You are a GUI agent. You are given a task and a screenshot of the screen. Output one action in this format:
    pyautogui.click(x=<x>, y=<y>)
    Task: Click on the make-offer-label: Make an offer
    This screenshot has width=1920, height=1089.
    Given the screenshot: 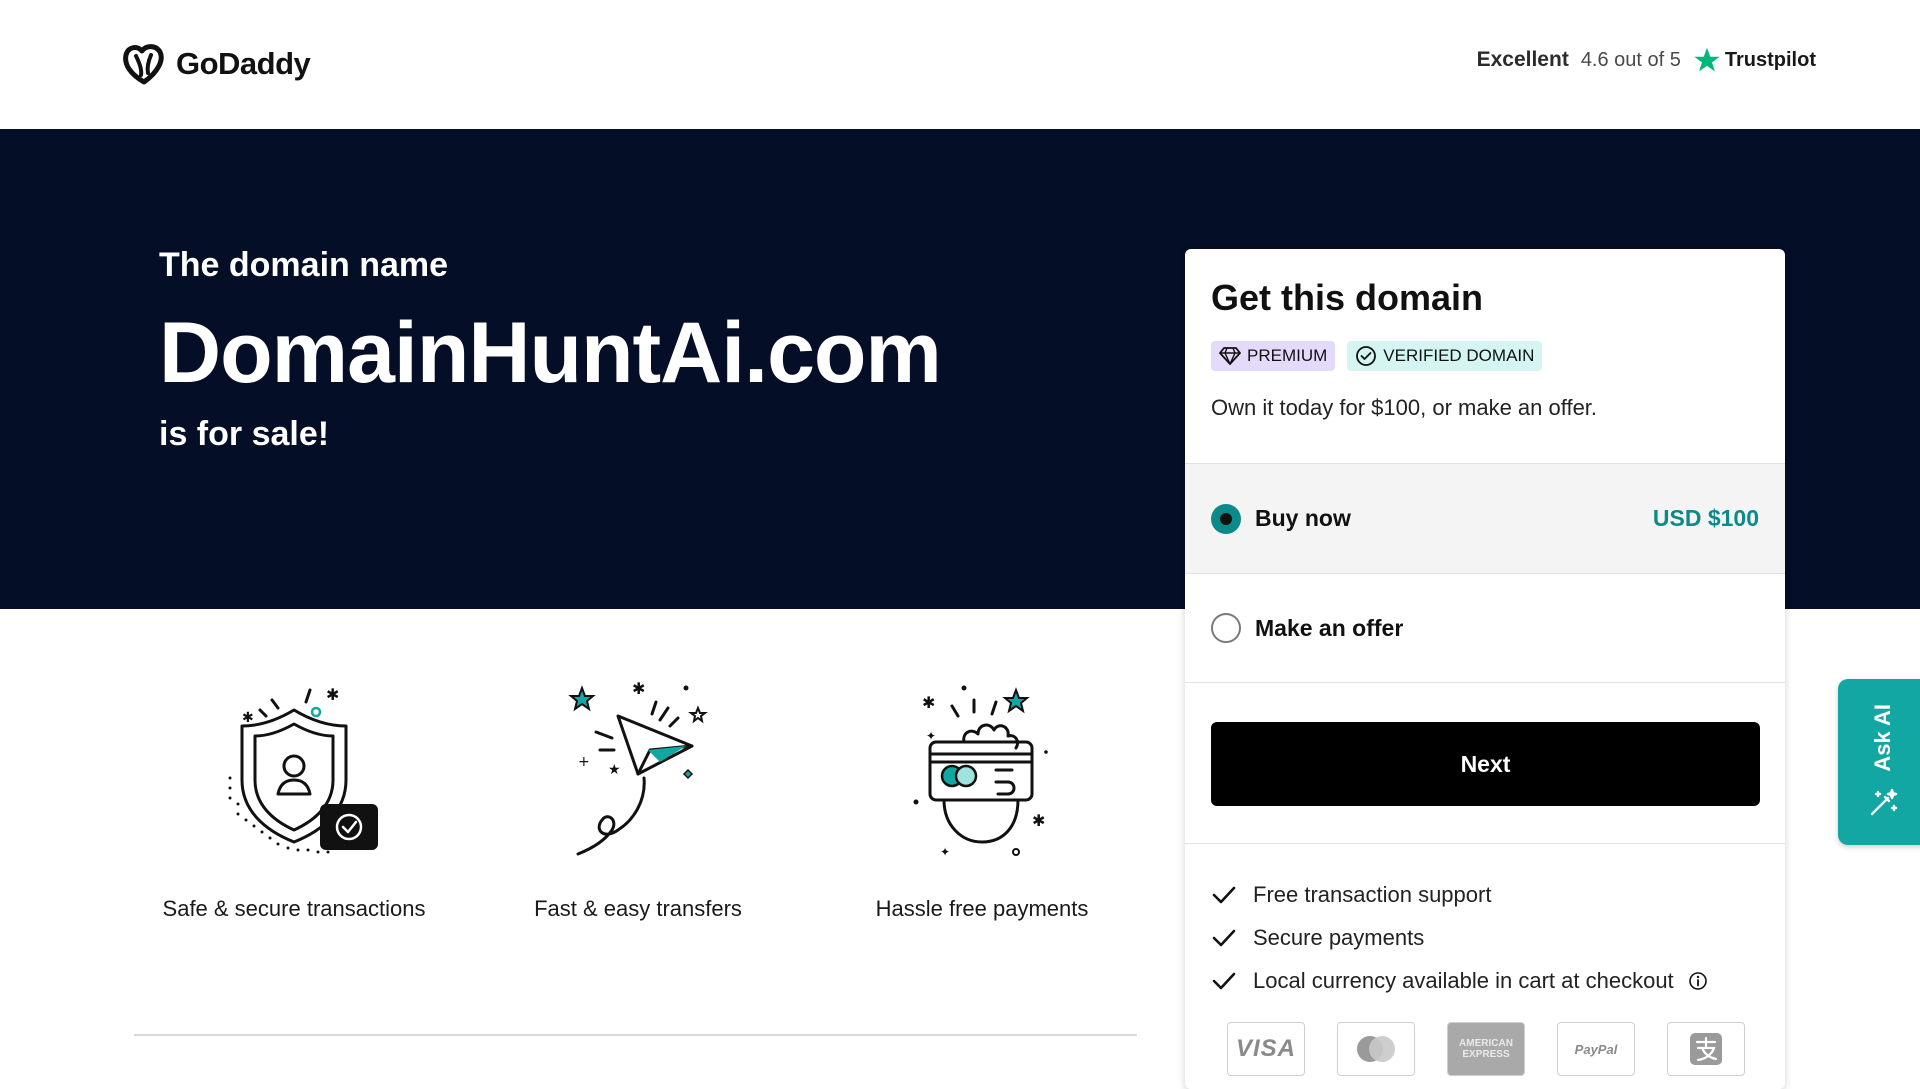 What is the action you would take?
    pyautogui.click(x=1329, y=627)
    